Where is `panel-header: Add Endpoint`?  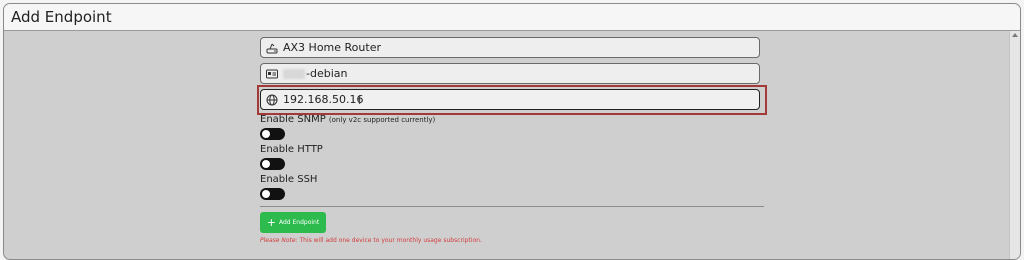 panel-header: Add Endpoint is located at coordinates (512, 17).